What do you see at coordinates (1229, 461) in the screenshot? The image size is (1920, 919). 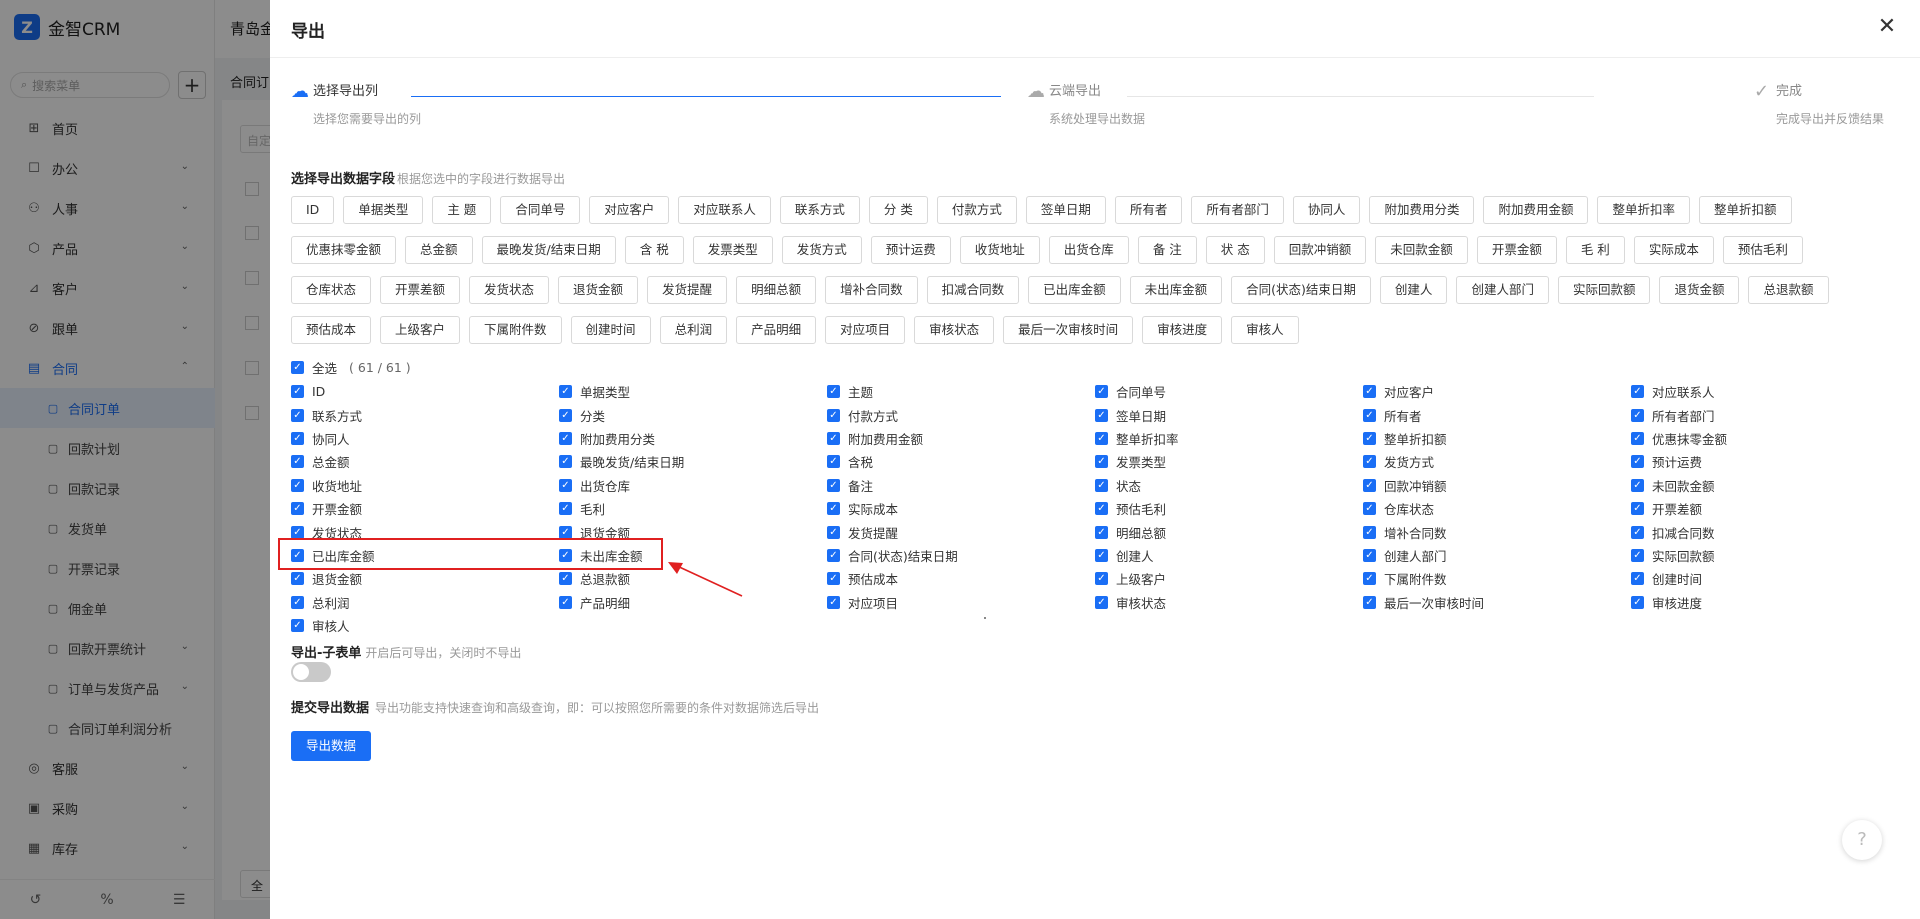 I see `field-checkbox: ✓ 发票类型` at bounding box center [1229, 461].